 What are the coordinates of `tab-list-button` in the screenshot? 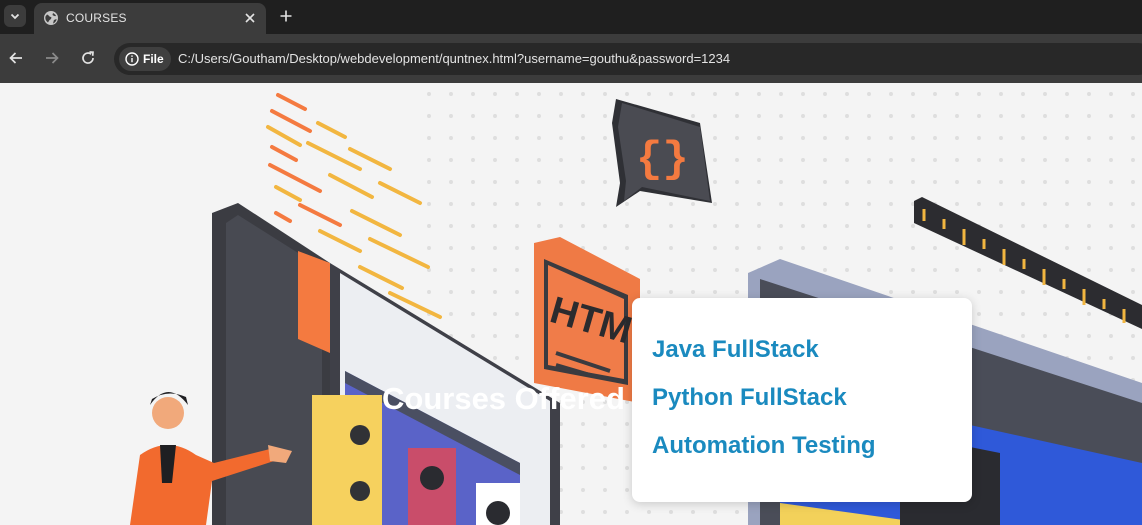 It's located at (15, 16).